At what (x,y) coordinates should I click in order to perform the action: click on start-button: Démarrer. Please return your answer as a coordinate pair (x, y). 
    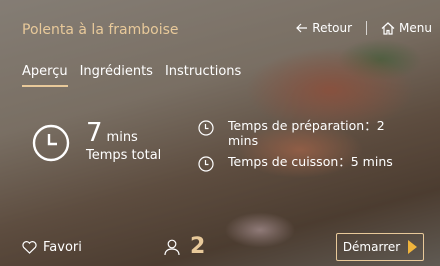
    Looking at the image, I should click on (380, 247).